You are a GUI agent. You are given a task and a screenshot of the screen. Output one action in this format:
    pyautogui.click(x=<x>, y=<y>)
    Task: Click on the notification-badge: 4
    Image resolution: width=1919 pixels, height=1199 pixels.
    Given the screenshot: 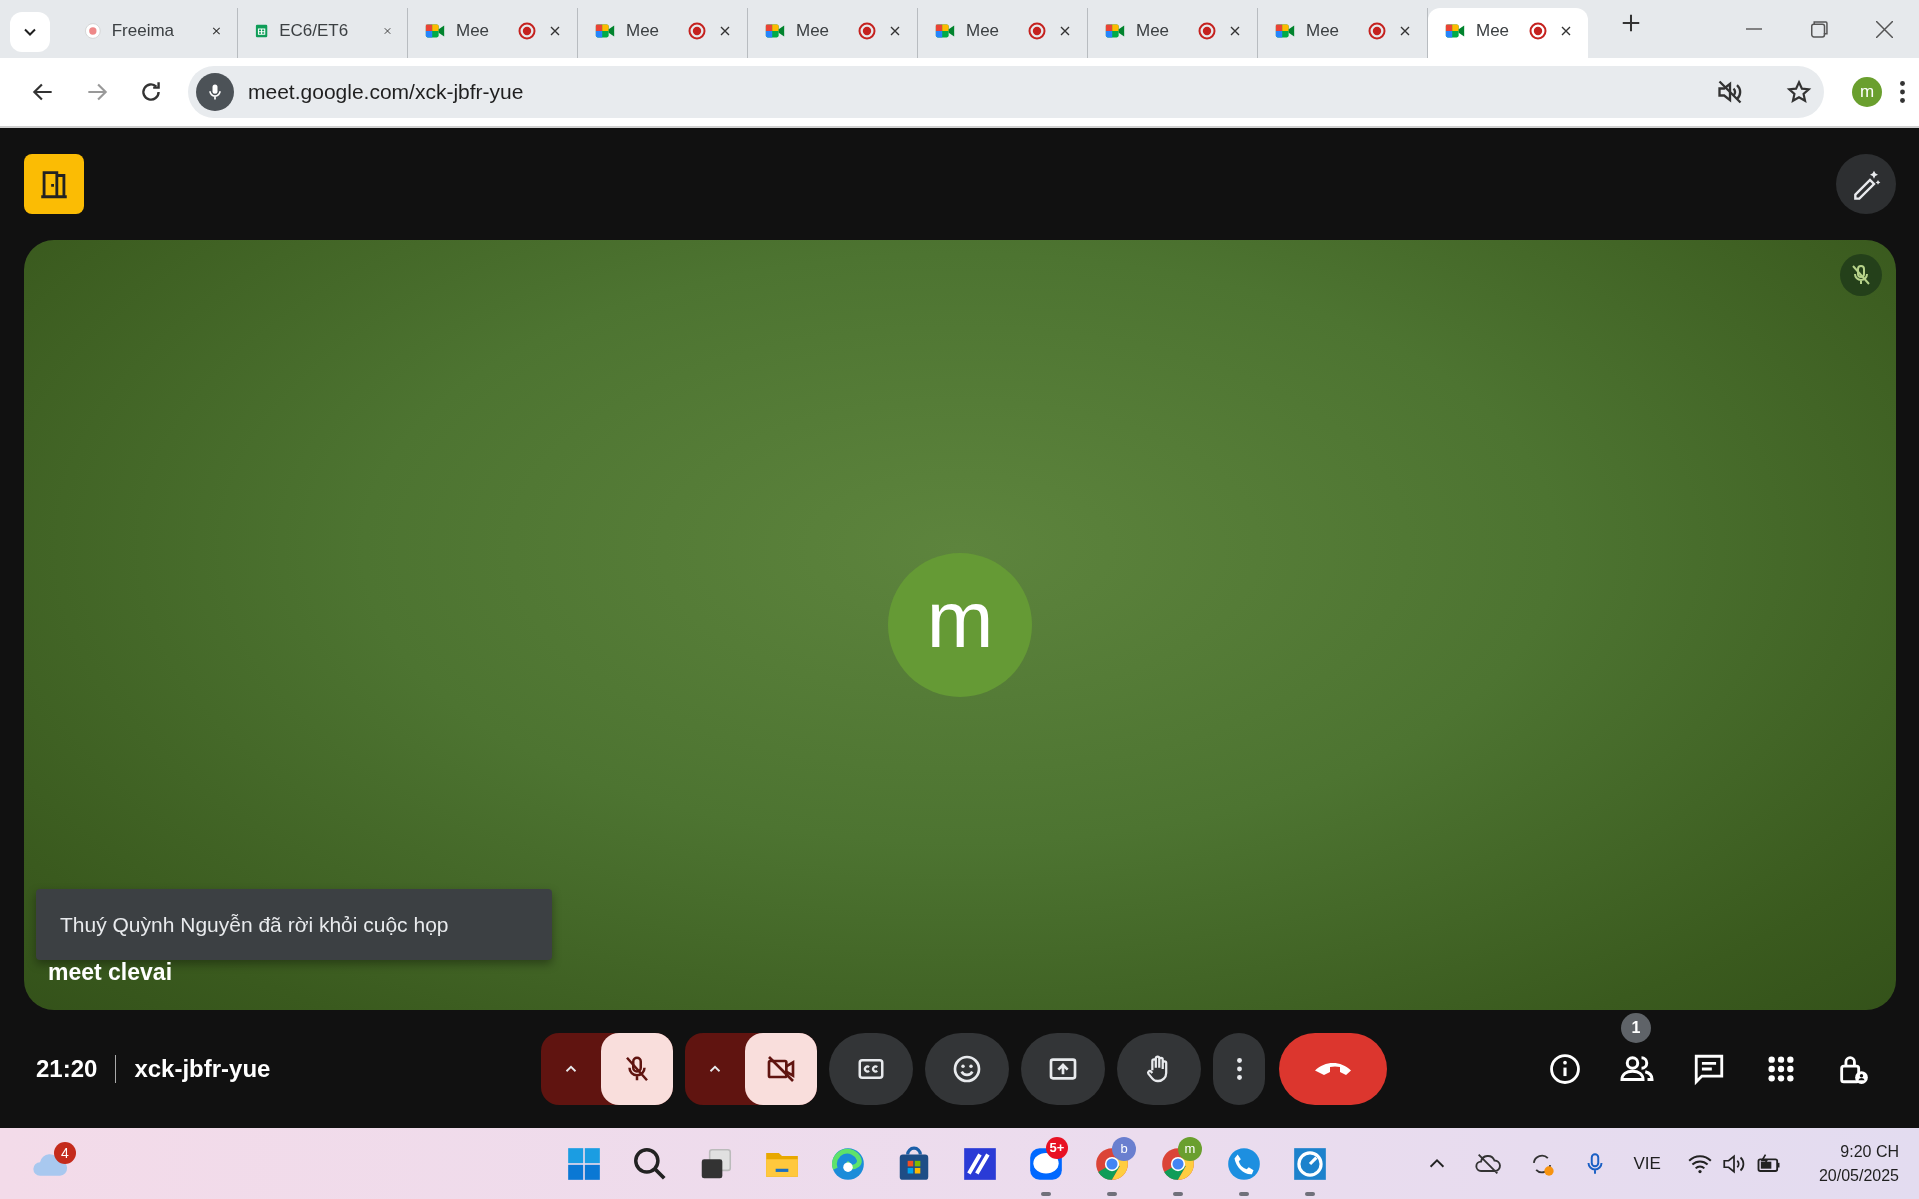 What is the action you would take?
    pyautogui.click(x=65, y=1152)
    